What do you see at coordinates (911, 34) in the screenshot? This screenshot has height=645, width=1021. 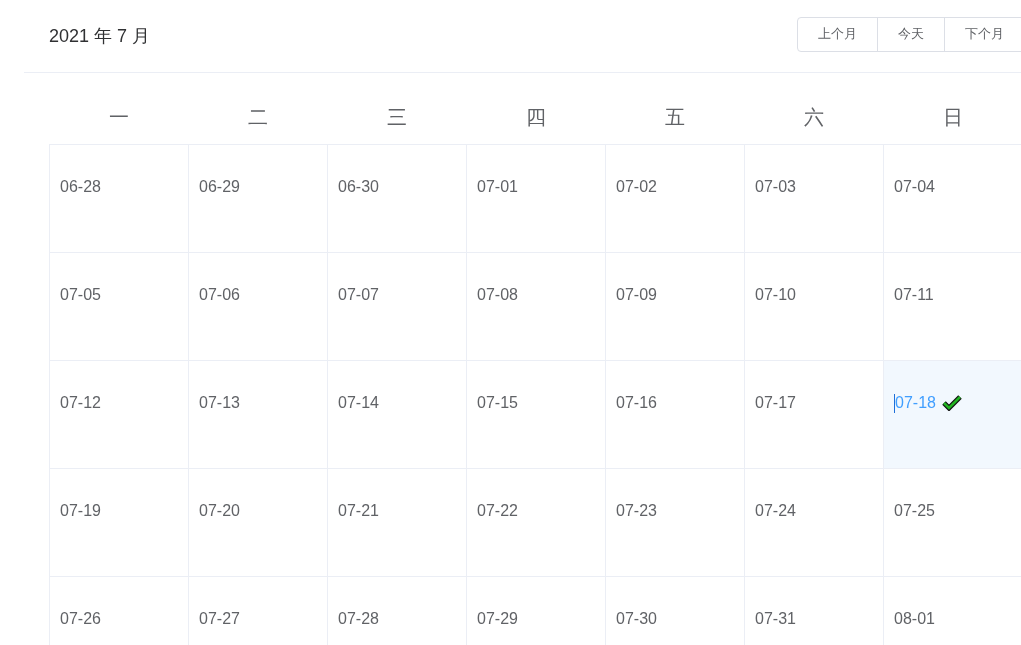 I see `month-nav-button: 今天` at bounding box center [911, 34].